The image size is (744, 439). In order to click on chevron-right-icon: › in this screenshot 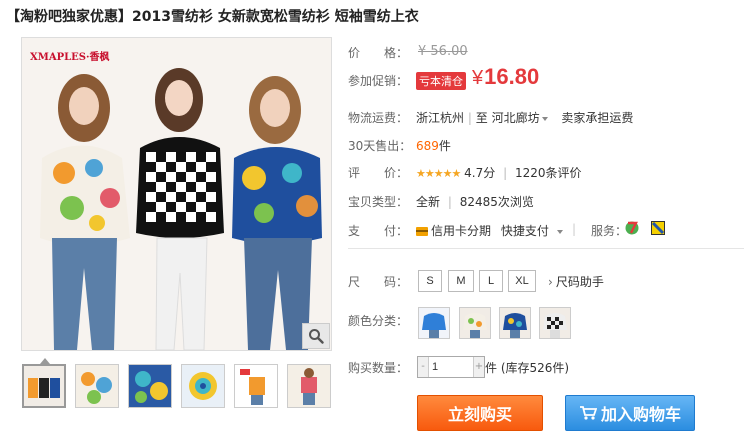, I will do `click(550, 282)`.